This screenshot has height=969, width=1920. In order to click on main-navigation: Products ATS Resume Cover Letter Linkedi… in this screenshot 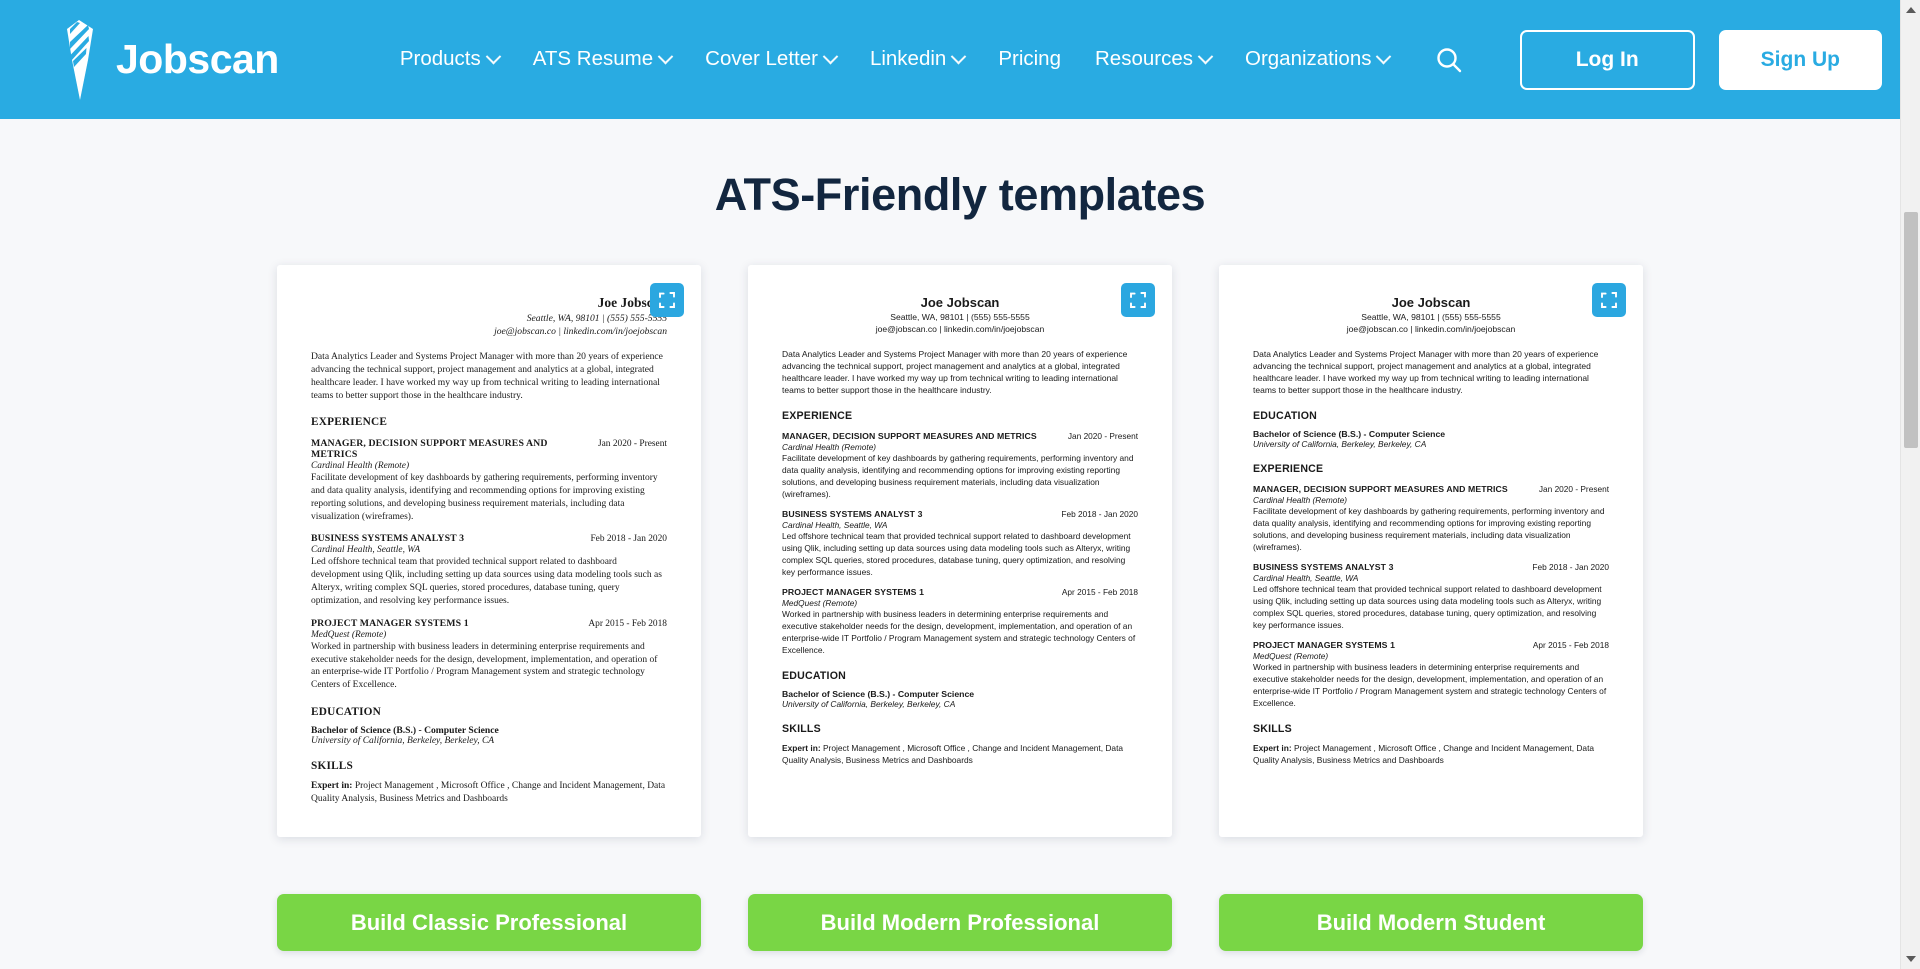, I will do `click(928, 60)`.